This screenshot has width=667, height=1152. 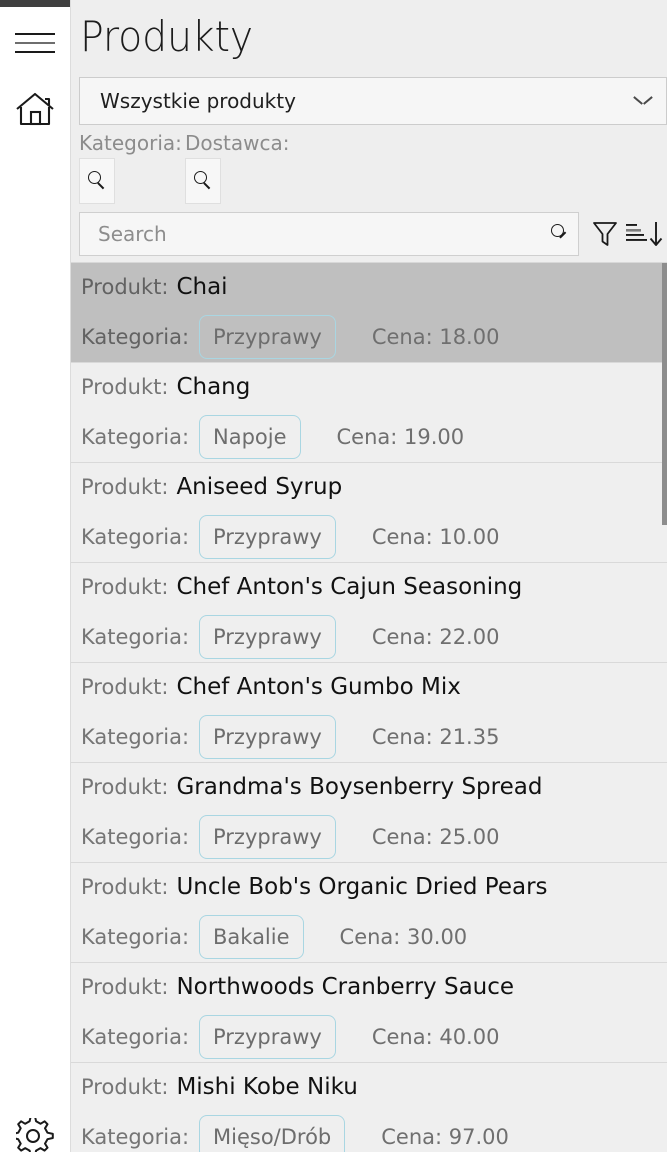 I want to click on product-meta-line: Kategoria: Przyprawy Cena: 22.00, so click(x=374, y=636).